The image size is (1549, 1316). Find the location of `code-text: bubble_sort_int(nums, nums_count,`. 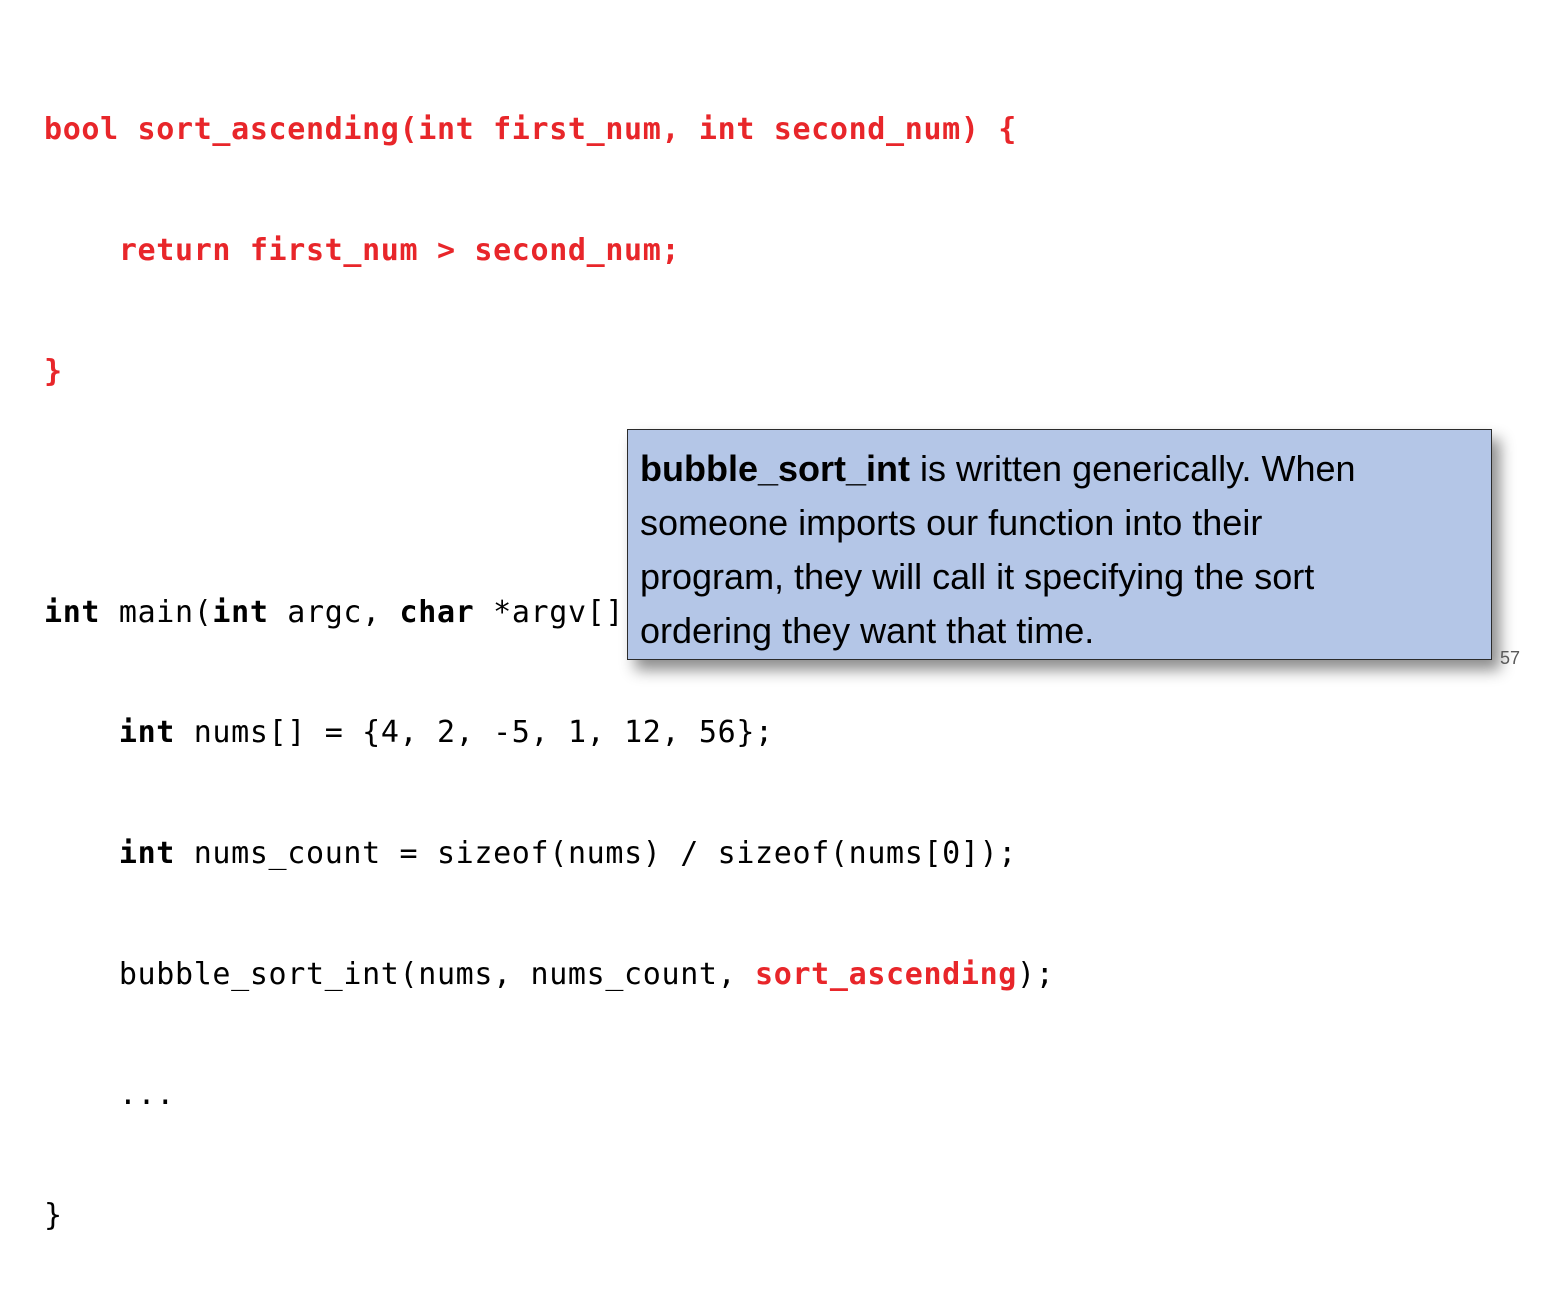

code-text: bubble_sort_int(nums, nums_count, is located at coordinates (400, 974).